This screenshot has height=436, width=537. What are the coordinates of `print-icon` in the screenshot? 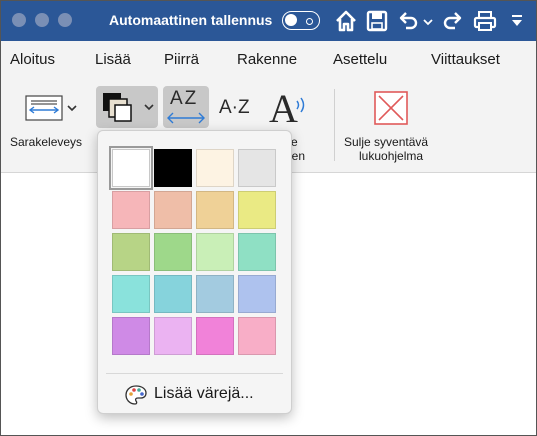 It's located at (485, 21).